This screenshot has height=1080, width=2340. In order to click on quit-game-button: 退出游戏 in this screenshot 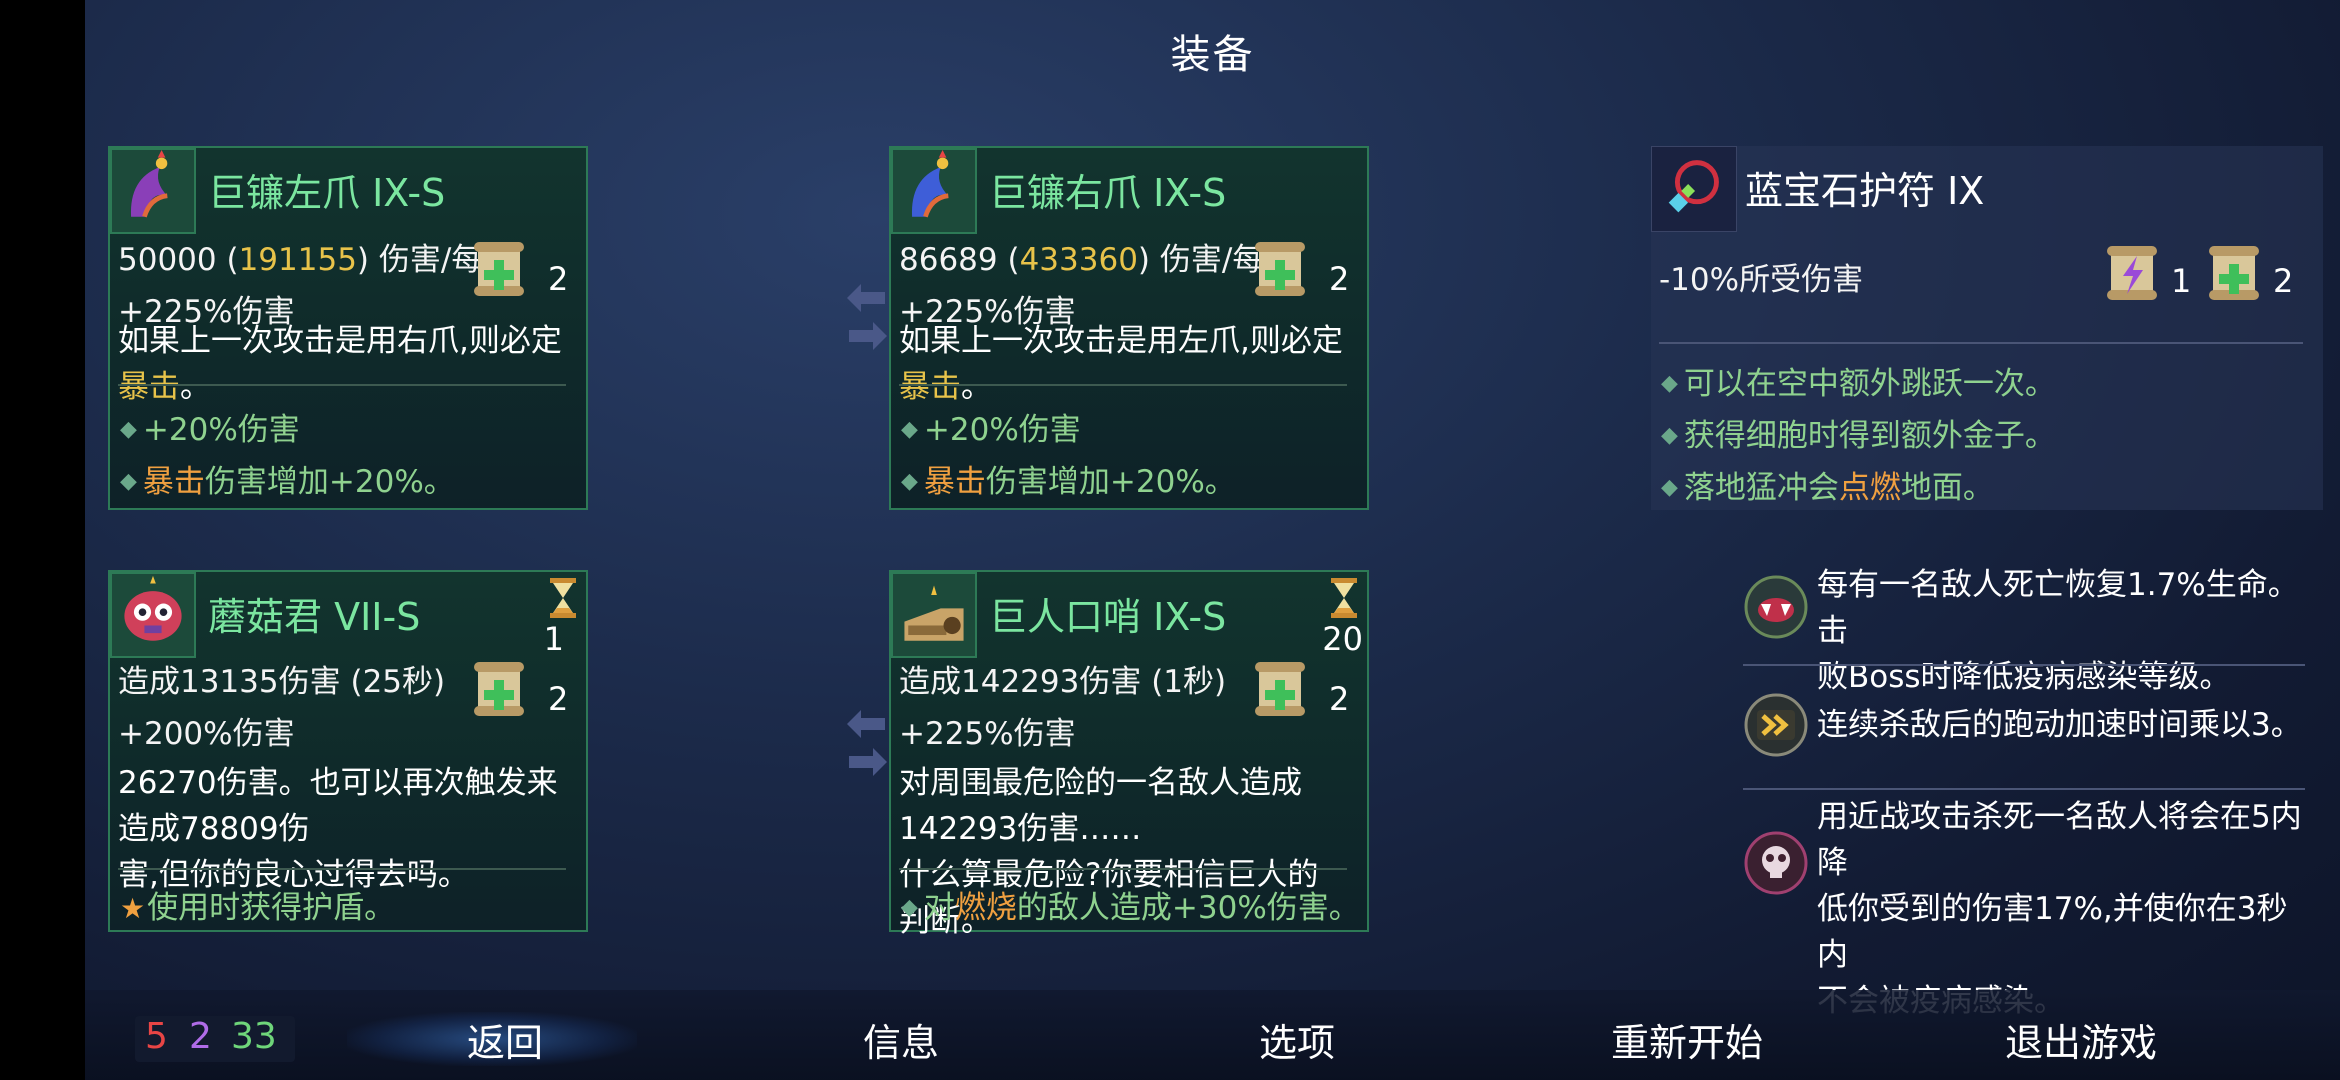, I will do `click(2081, 1039)`.